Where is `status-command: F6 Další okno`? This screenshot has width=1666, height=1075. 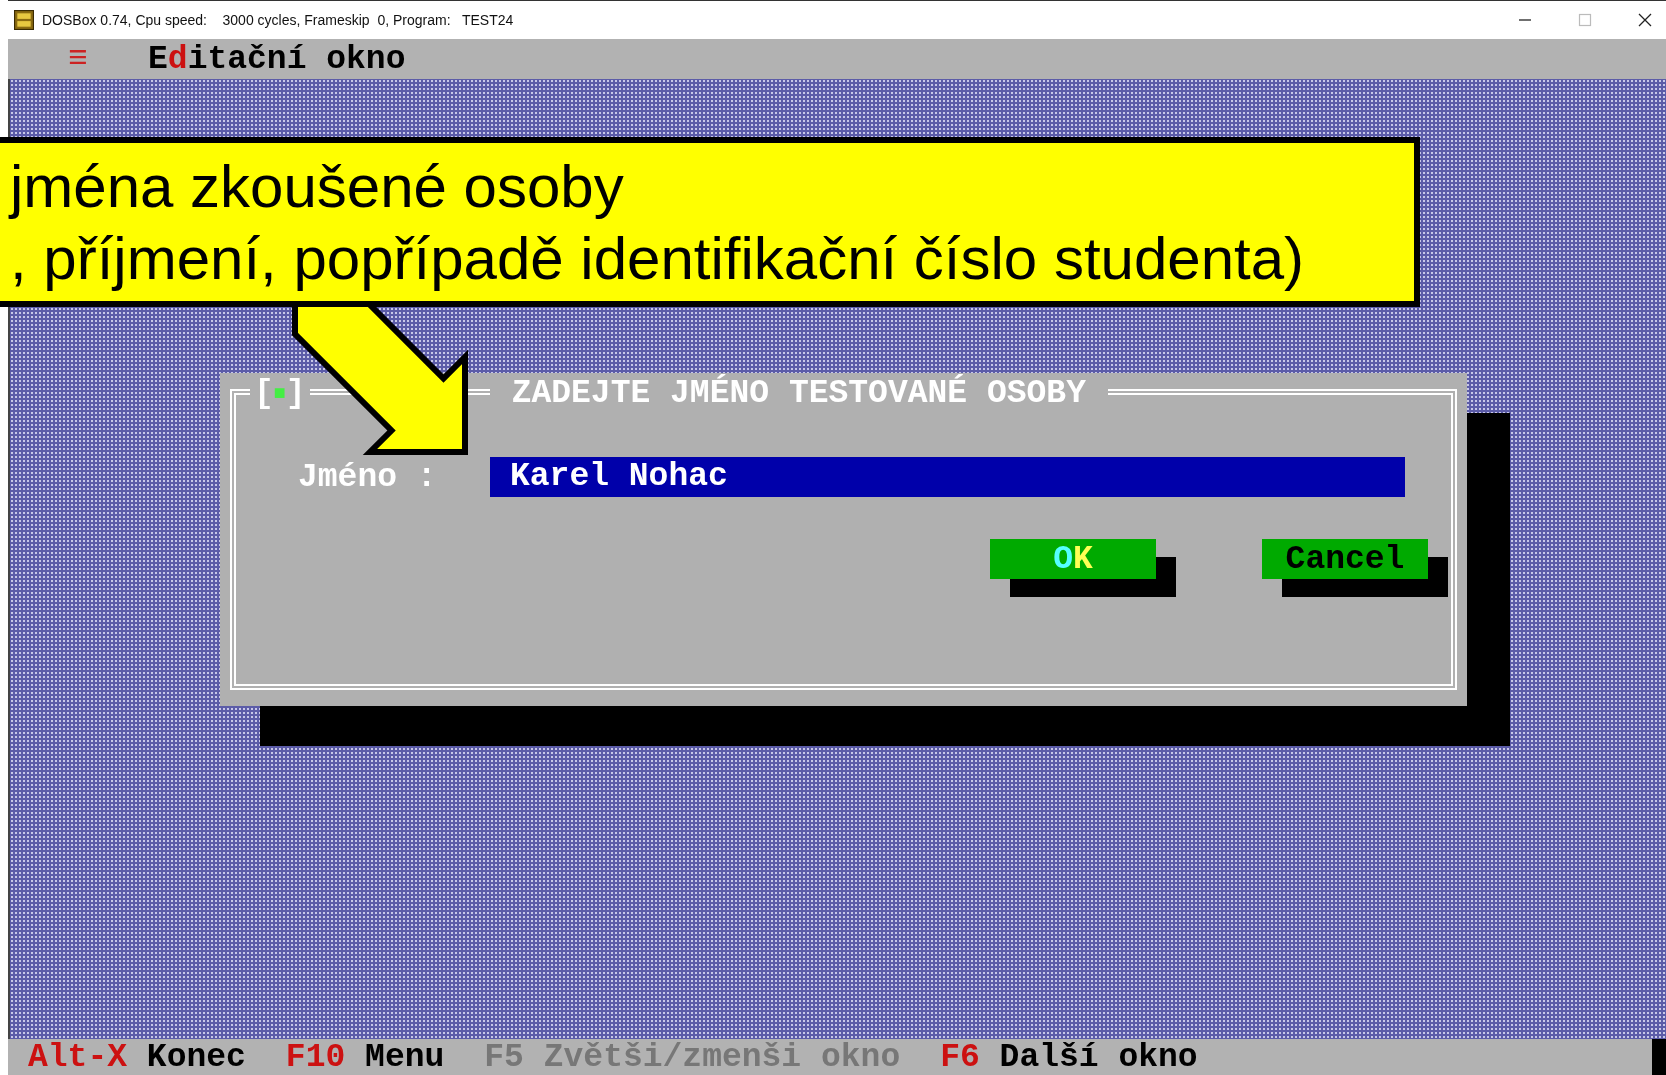 status-command: F6 Další okno is located at coordinates (1069, 1056).